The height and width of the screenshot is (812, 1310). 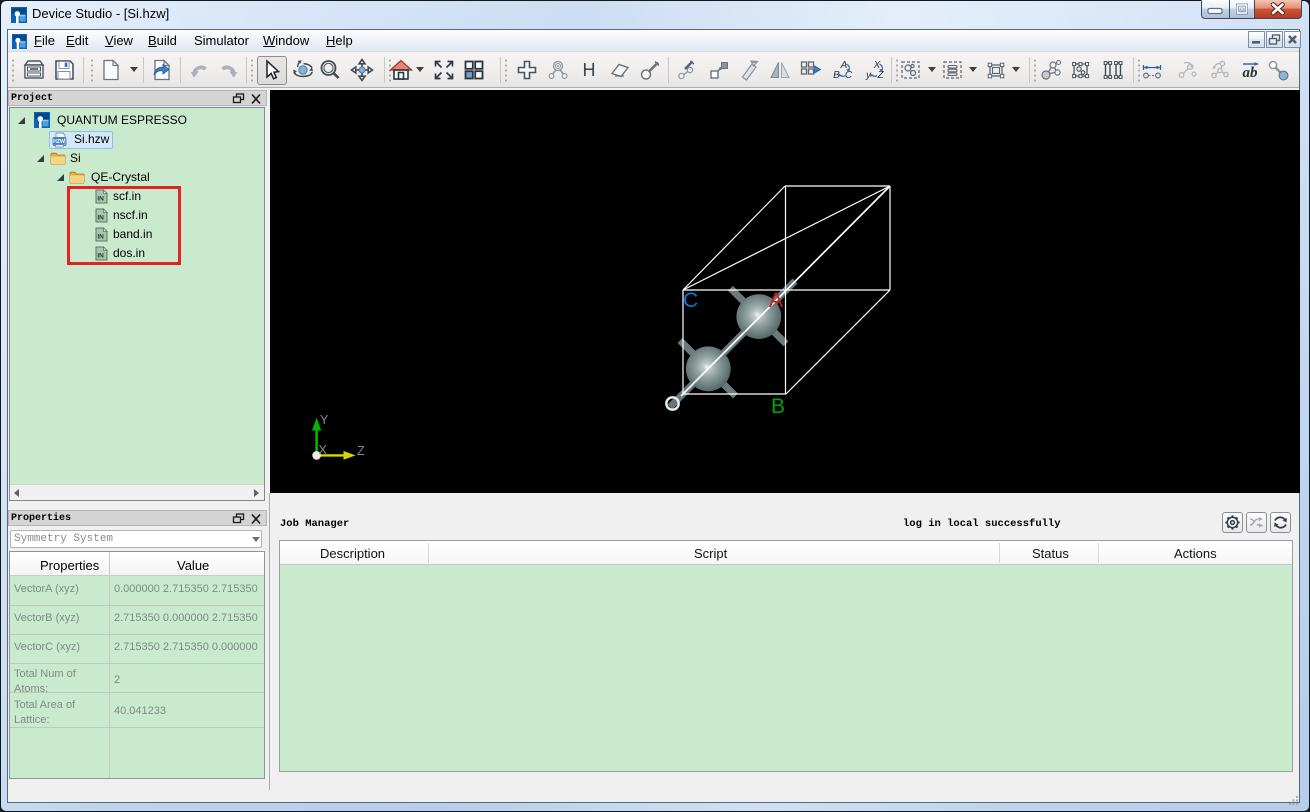 What do you see at coordinates (778, 406) in the screenshot?
I see `svg-text: B` at bounding box center [778, 406].